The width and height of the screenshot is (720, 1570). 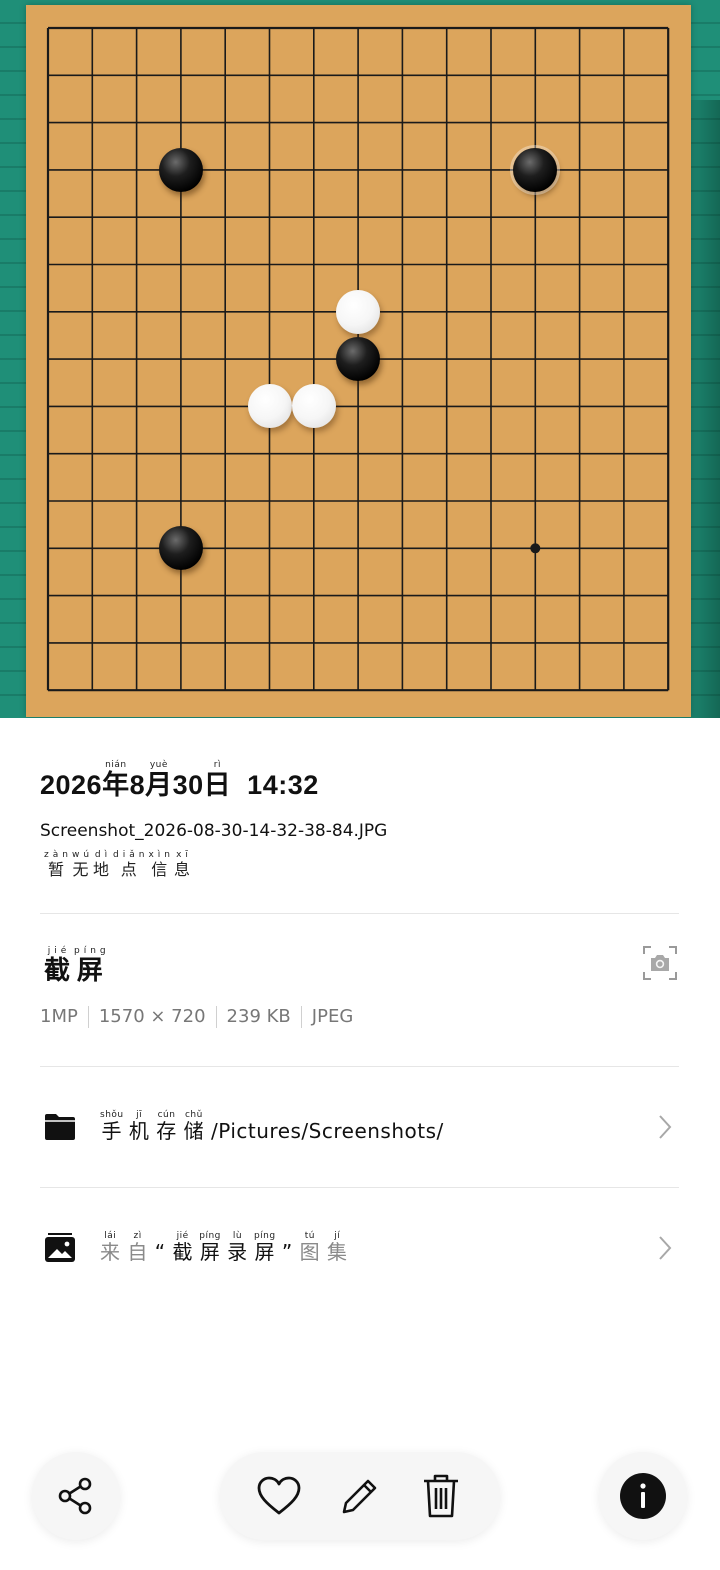 I want to click on date-year: 2026, so click(x=71, y=785).